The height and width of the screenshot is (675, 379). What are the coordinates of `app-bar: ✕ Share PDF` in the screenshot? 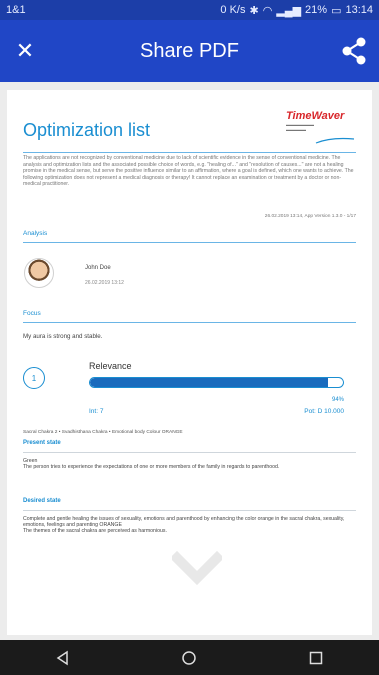 It's located at (189, 51).